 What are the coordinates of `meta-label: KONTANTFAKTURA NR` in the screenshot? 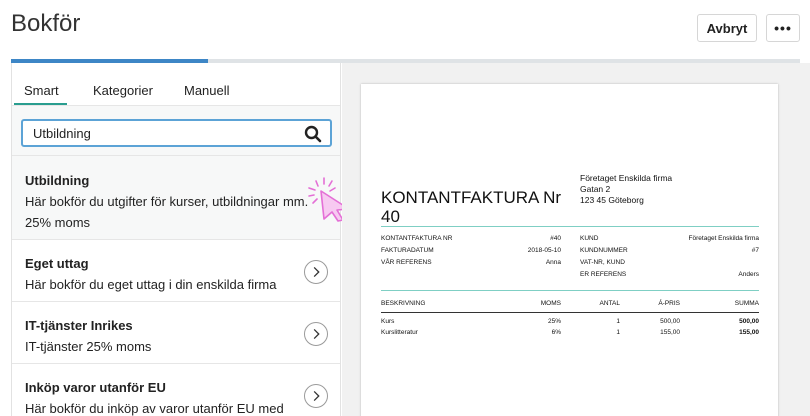 It's located at (417, 238).